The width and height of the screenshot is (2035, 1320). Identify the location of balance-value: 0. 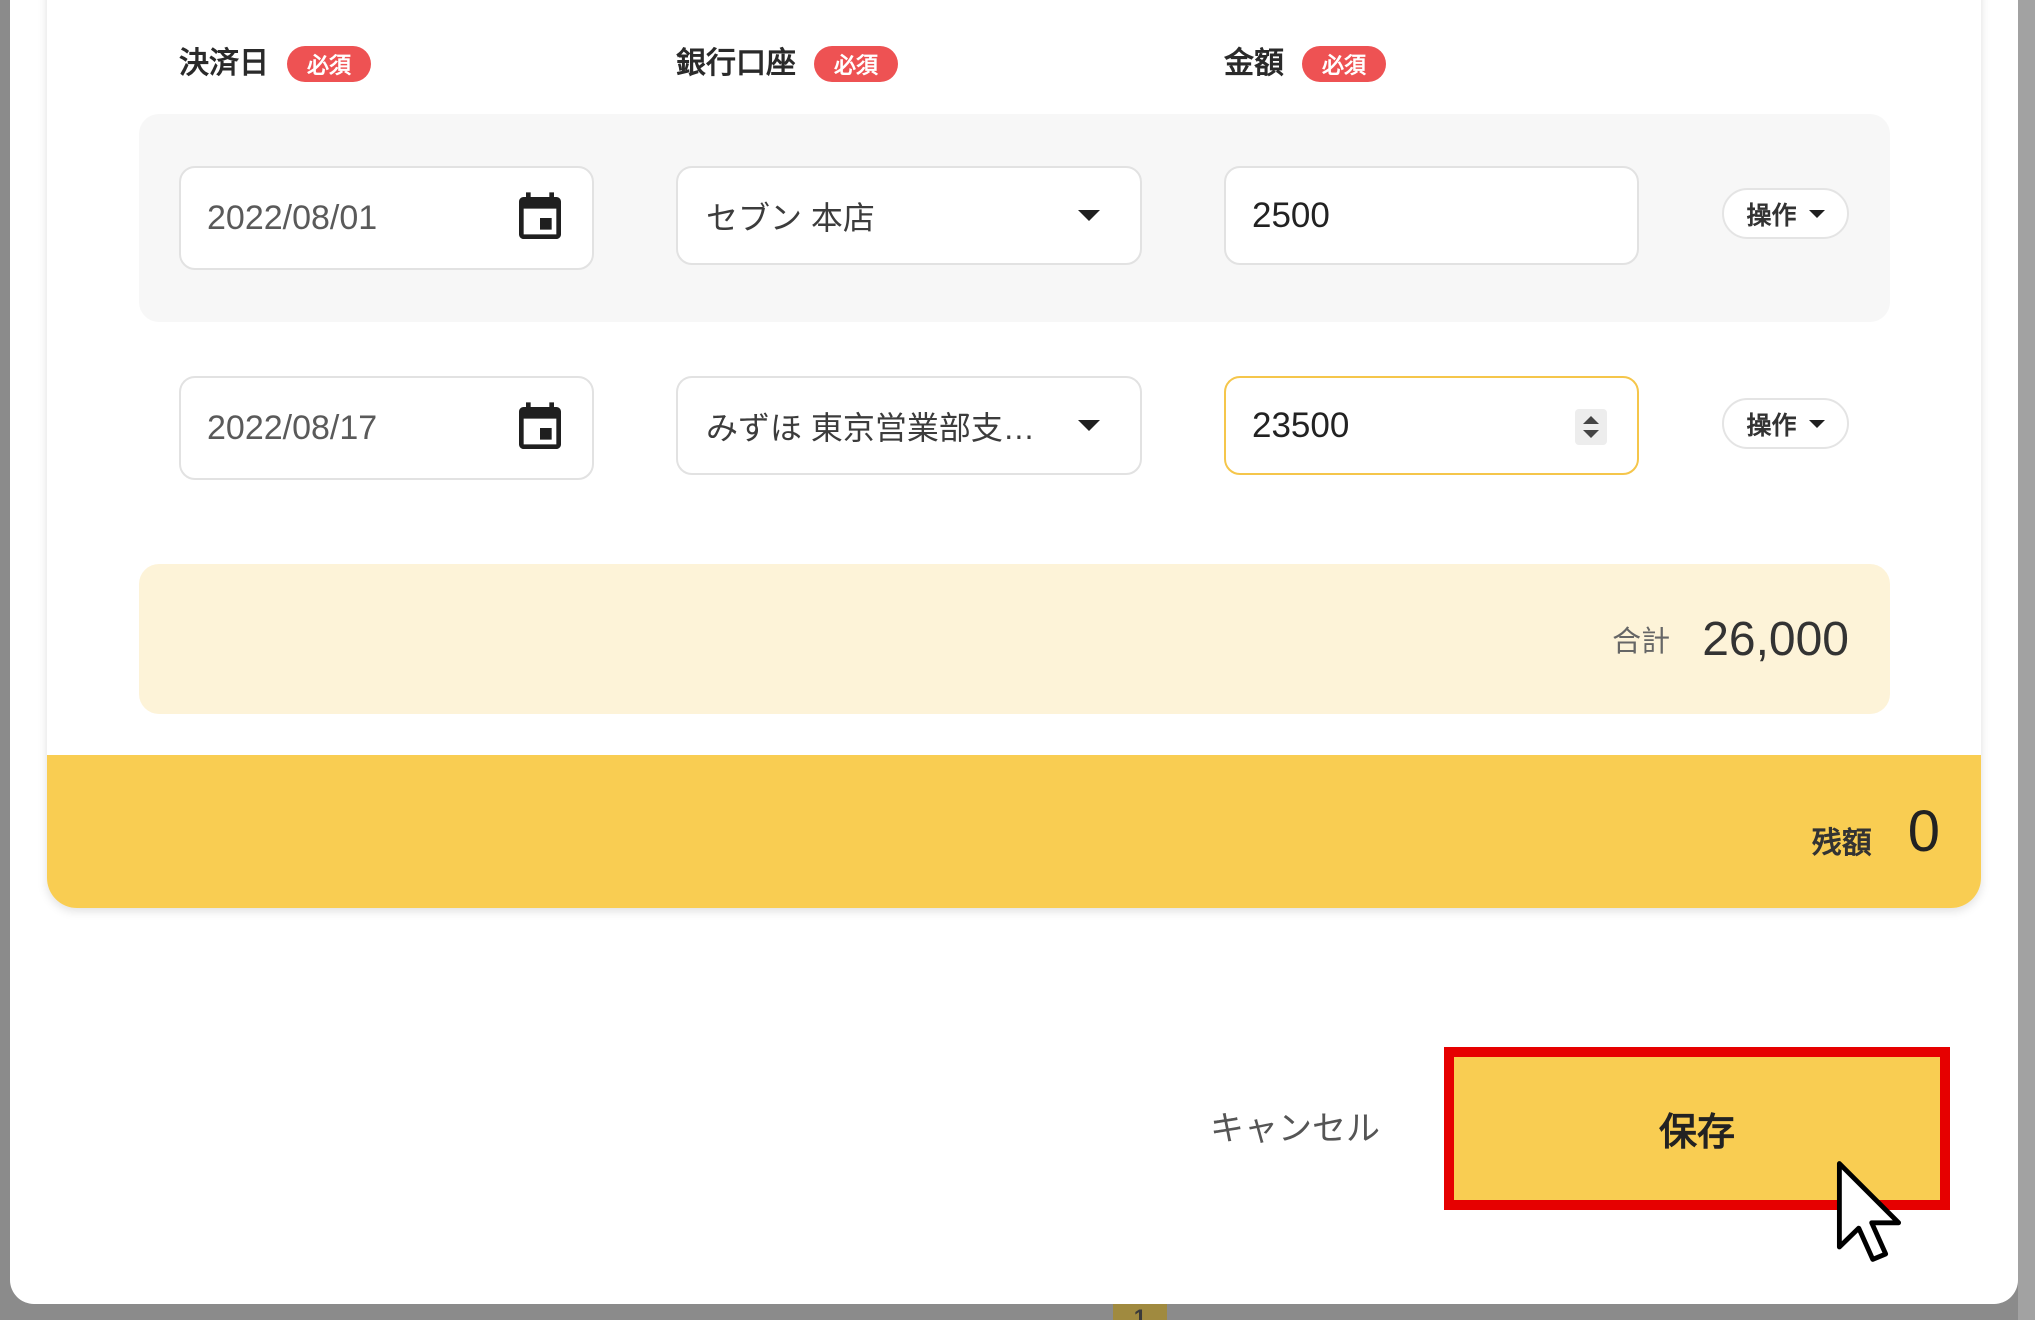
(1923, 831).